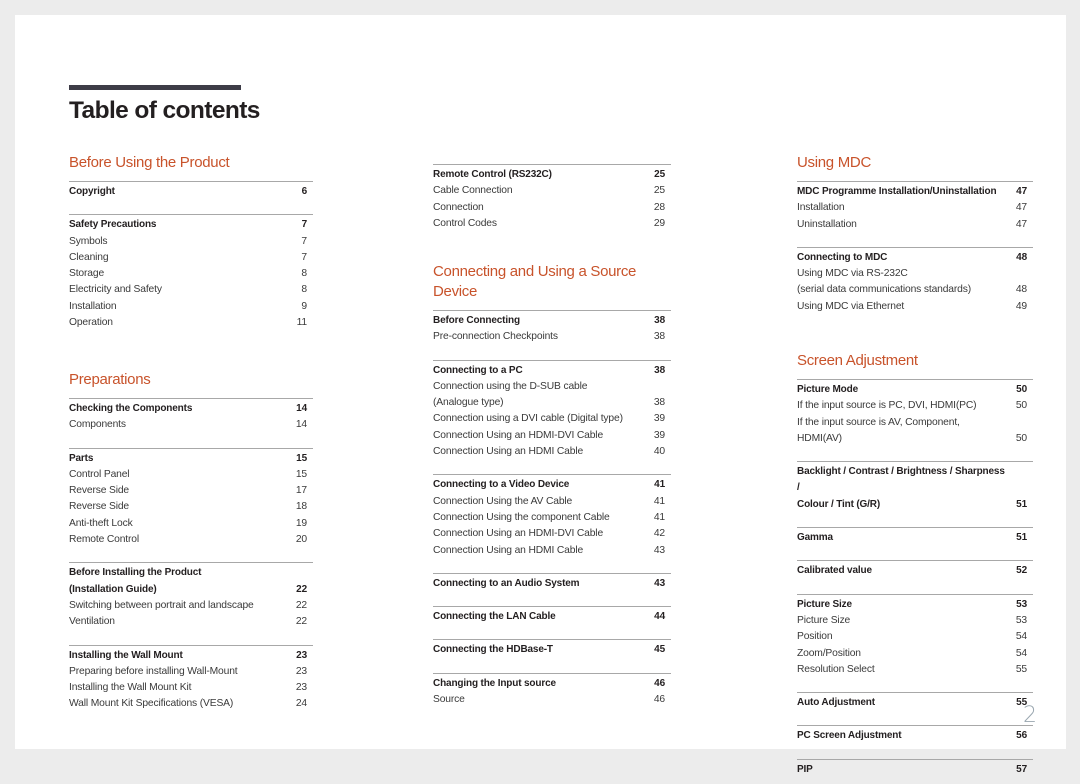 The height and width of the screenshot is (784, 1080). I want to click on toc-entry-main: Connecting to a Video Device 41, so click(552, 485).